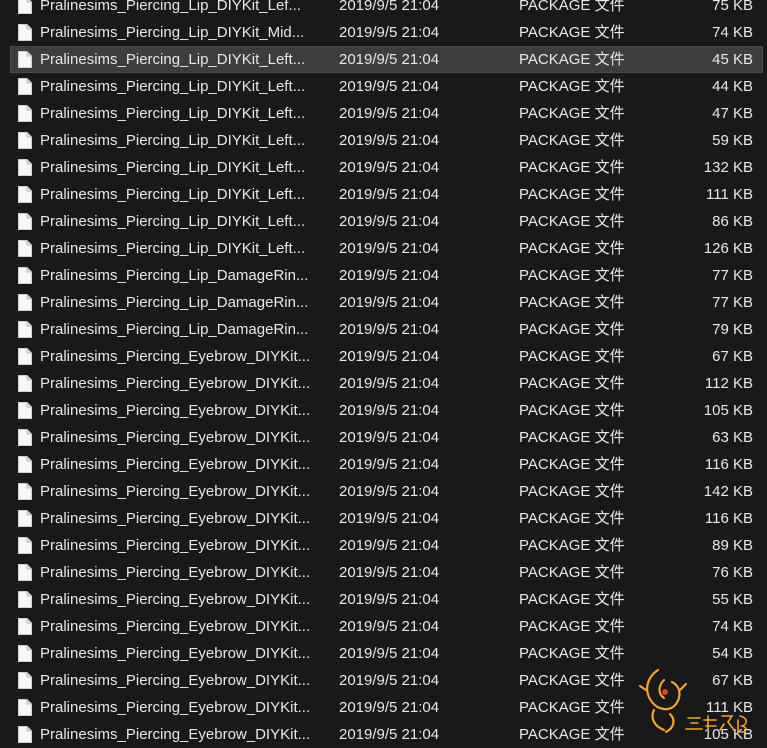 This screenshot has width=767, height=748. Describe the element at coordinates (732, 545) in the screenshot. I see `file-size: 89 KB` at that location.